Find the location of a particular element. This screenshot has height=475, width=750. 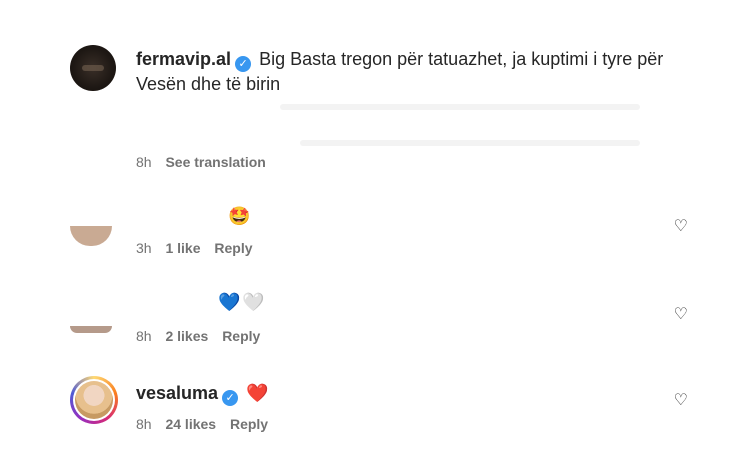

comment-meta: 8h 24 likes Reply is located at coordinates (207, 424).